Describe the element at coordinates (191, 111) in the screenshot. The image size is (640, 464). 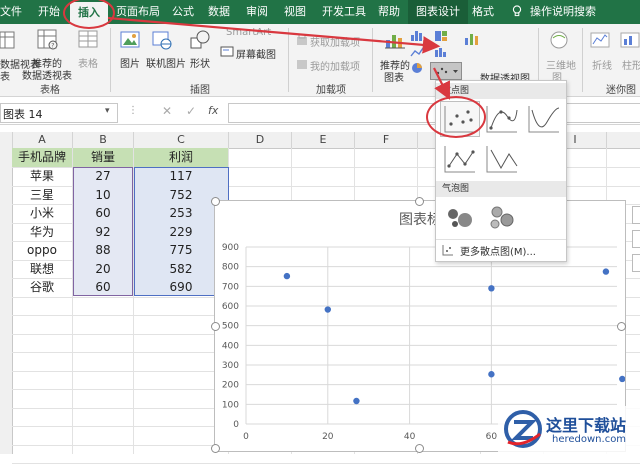
I see `enter-icon: ✓` at that location.